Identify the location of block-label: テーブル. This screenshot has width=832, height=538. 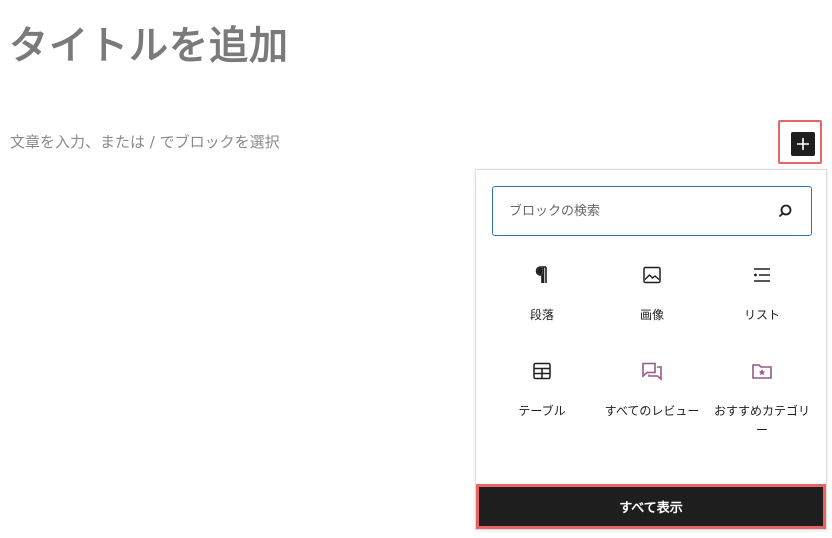
(542, 411).